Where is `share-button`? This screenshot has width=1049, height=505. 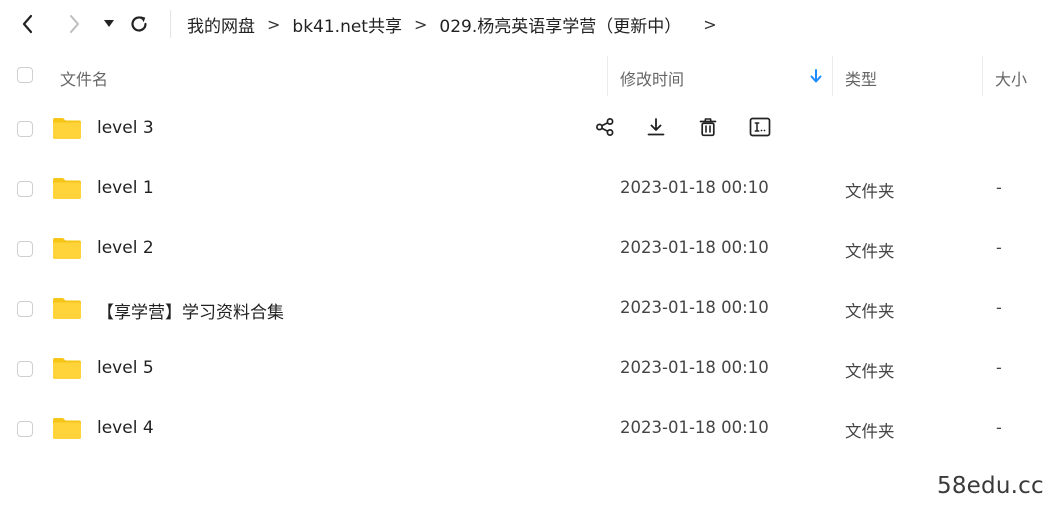
share-button is located at coordinates (605, 127).